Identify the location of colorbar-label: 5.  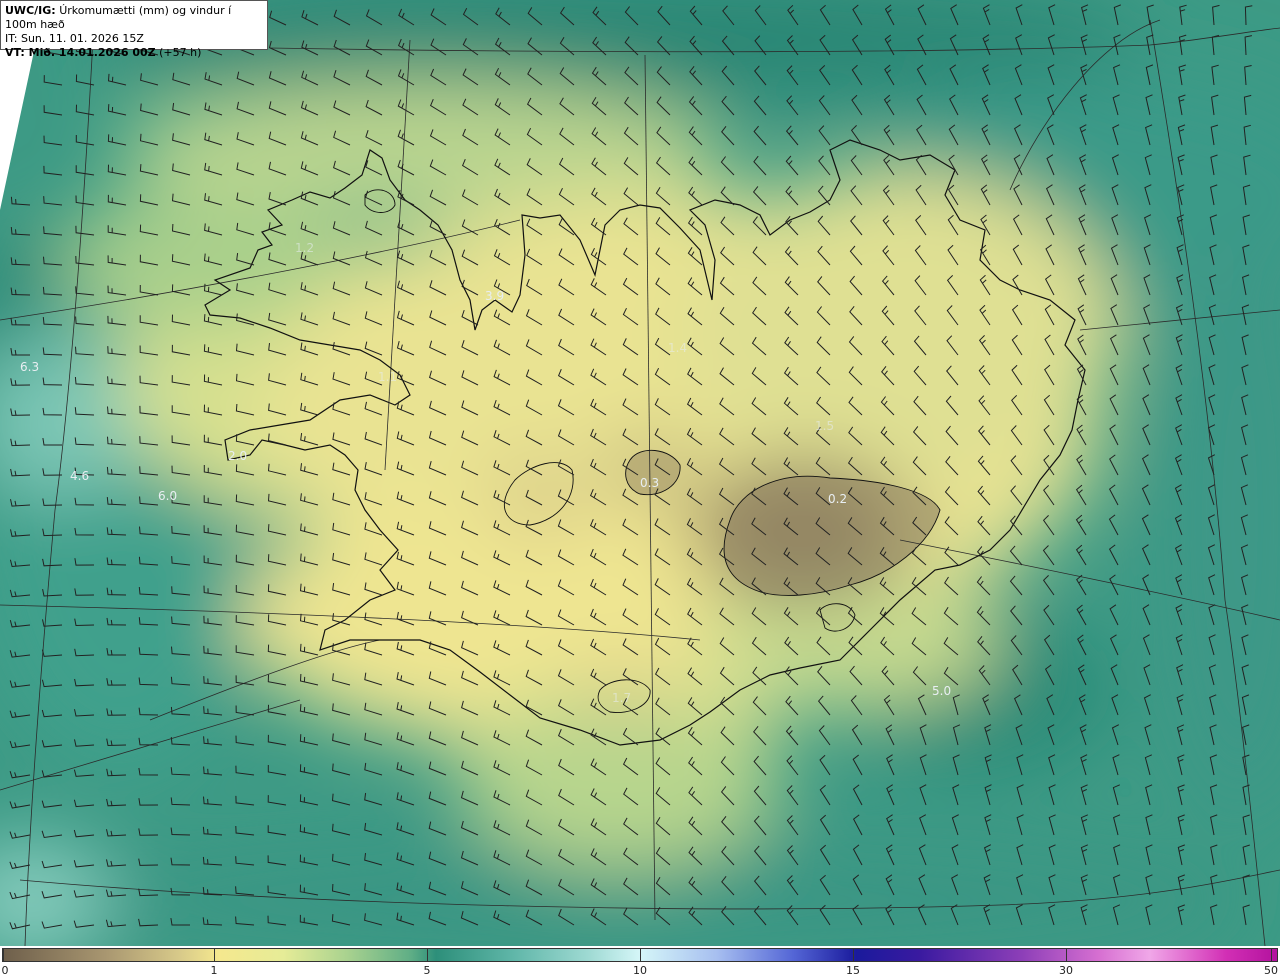
(427, 970).